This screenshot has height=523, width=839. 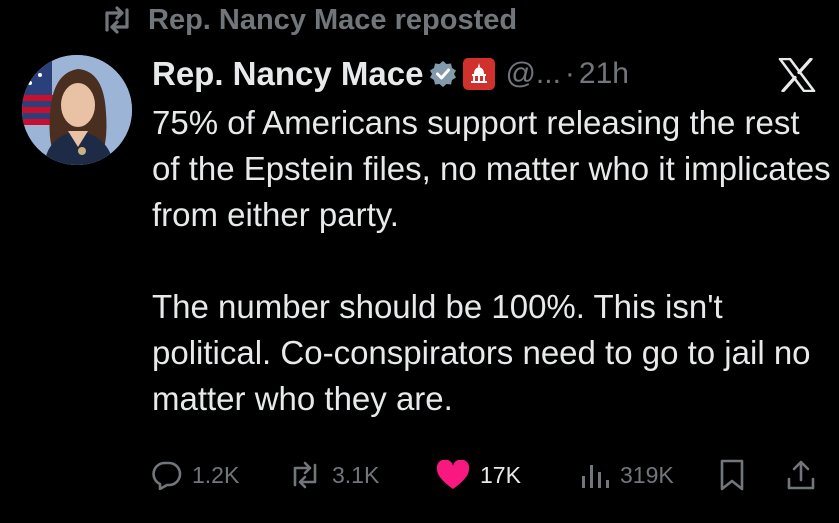 What do you see at coordinates (453, 475) in the screenshot?
I see `like-icon` at bounding box center [453, 475].